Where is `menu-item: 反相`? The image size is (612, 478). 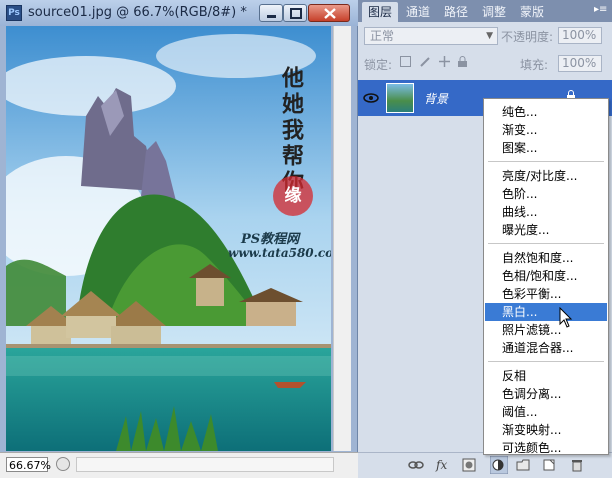 menu-item: 反相 is located at coordinates (546, 376).